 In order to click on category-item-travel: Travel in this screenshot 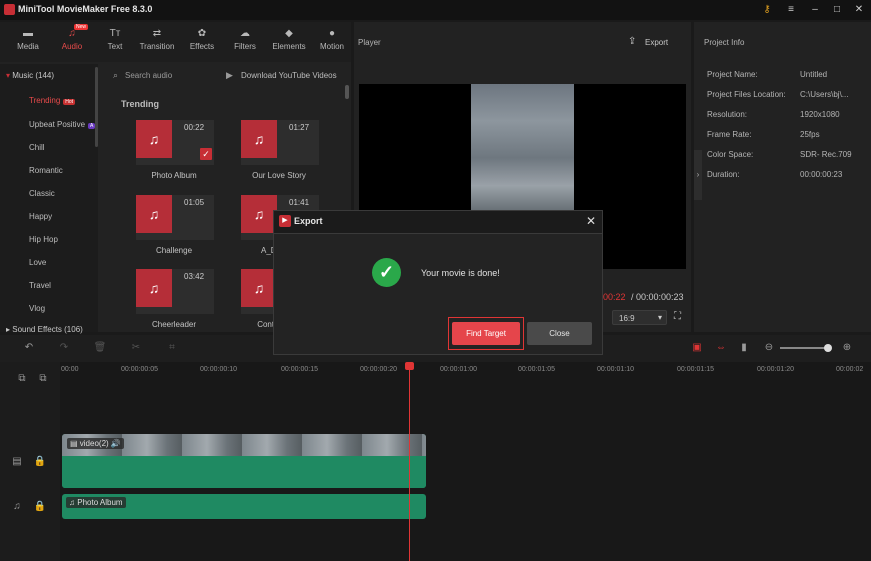, I will do `click(64, 285)`.